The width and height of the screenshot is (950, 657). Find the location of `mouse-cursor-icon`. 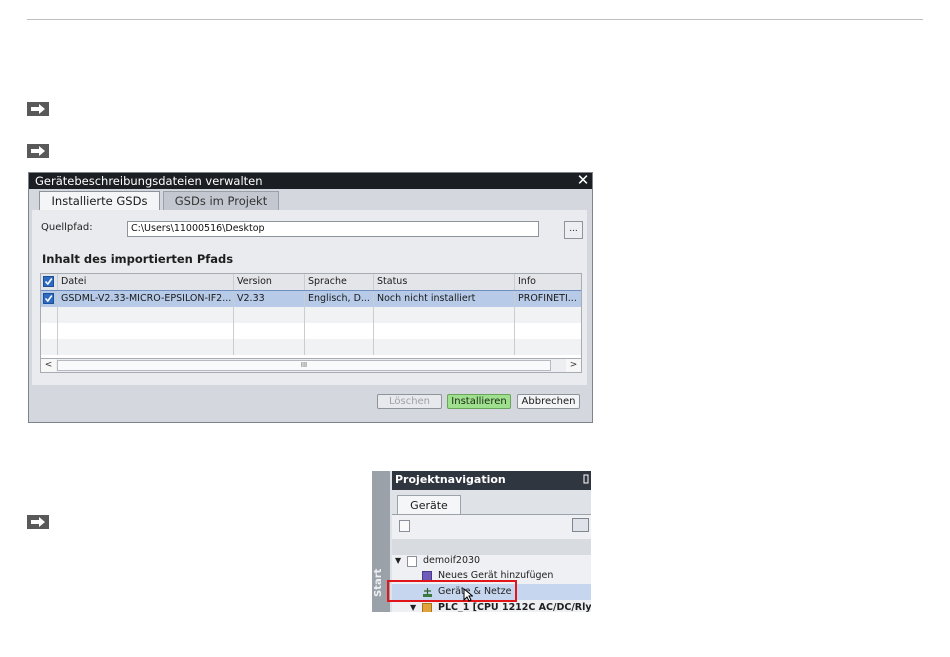

mouse-cursor-icon is located at coordinates (468, 596).